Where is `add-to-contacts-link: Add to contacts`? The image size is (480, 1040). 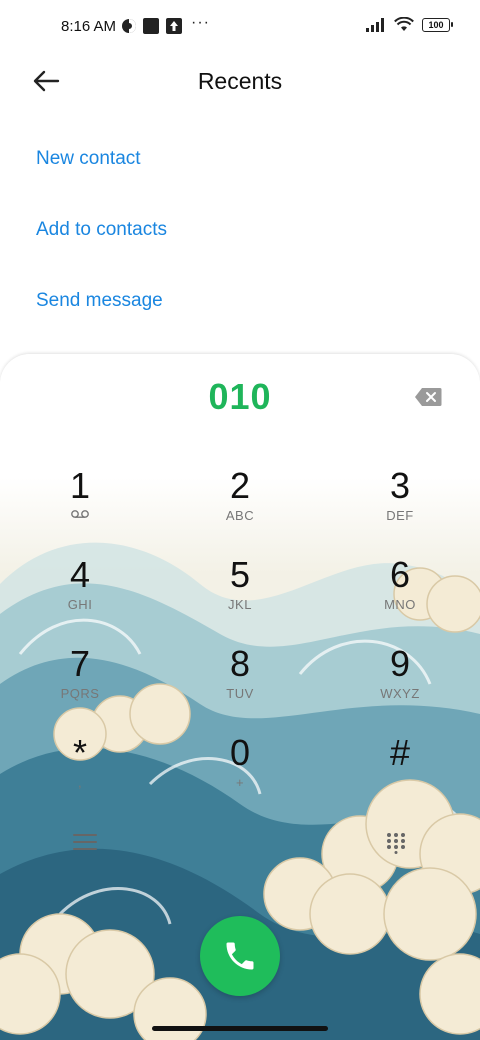
add-to-contacts-link: Add to contacts is located at coordinates (101, 230).